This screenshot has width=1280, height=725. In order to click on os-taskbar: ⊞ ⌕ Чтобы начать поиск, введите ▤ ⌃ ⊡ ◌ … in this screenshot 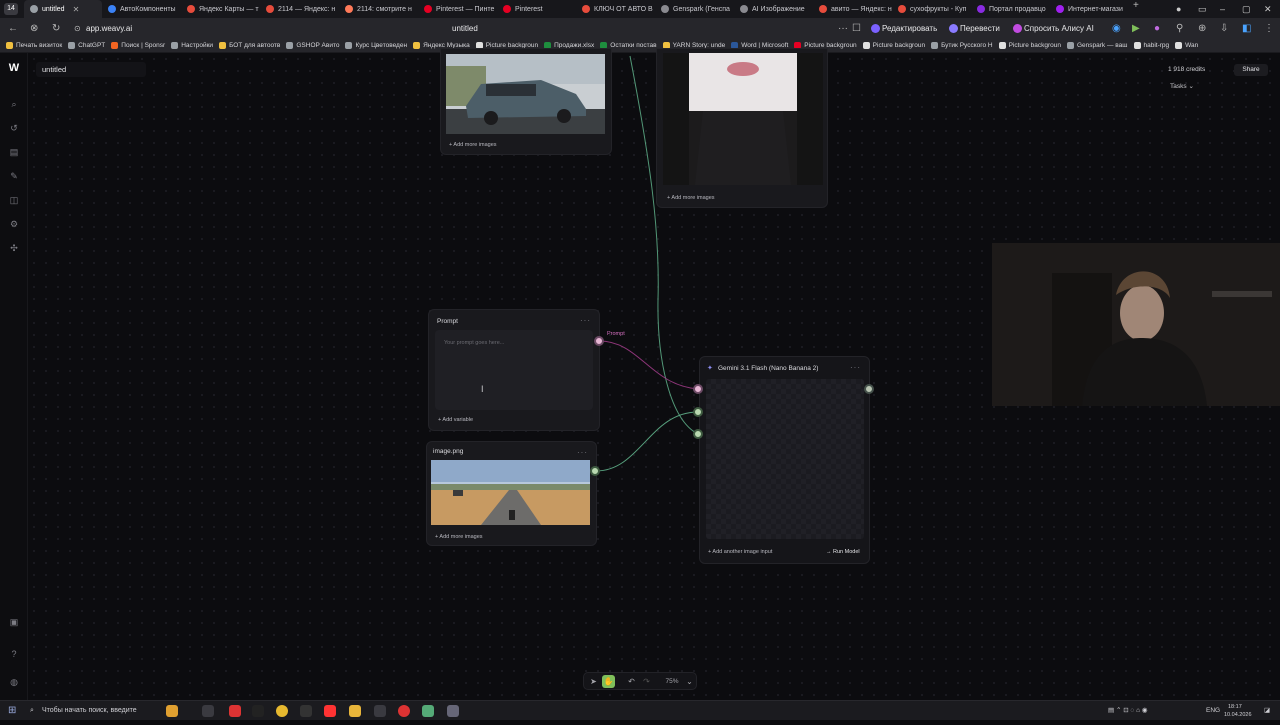, I will do `click(640, 710)`.